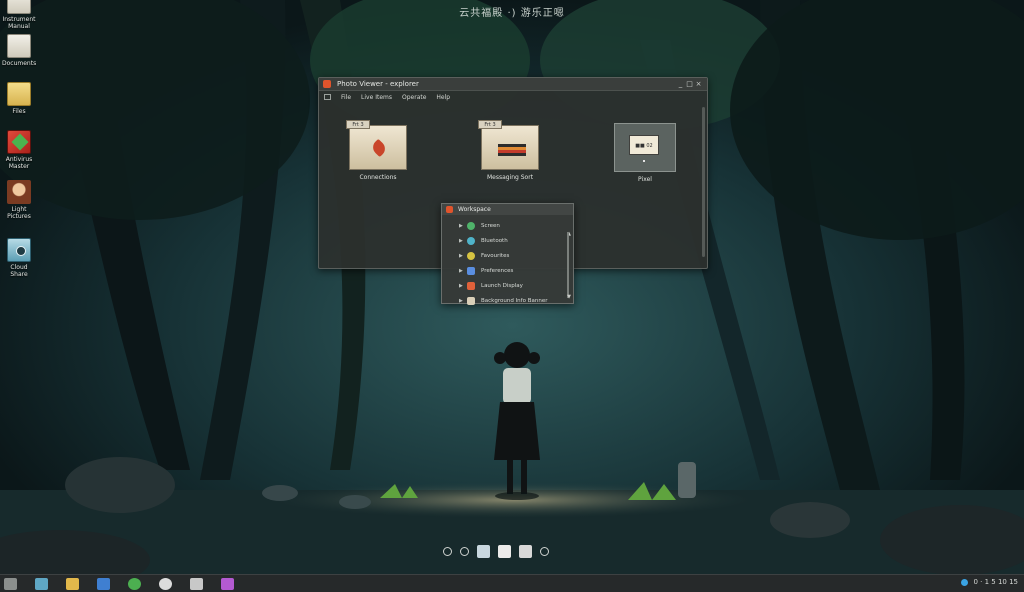 The image size is (1024, 592). I want to click on tile-connections: Frt 3 Connections, so click(378, 150).